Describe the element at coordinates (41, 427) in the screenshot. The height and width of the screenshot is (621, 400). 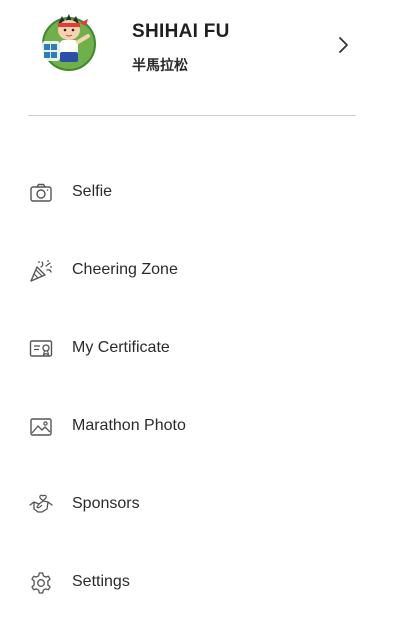
I see `photo-icon` at that location.